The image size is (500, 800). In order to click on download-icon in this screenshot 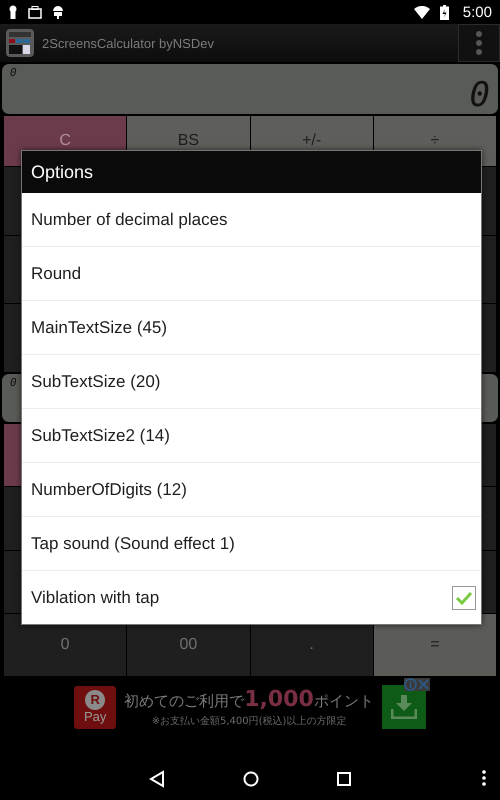, I will do `click(403, 707)`.